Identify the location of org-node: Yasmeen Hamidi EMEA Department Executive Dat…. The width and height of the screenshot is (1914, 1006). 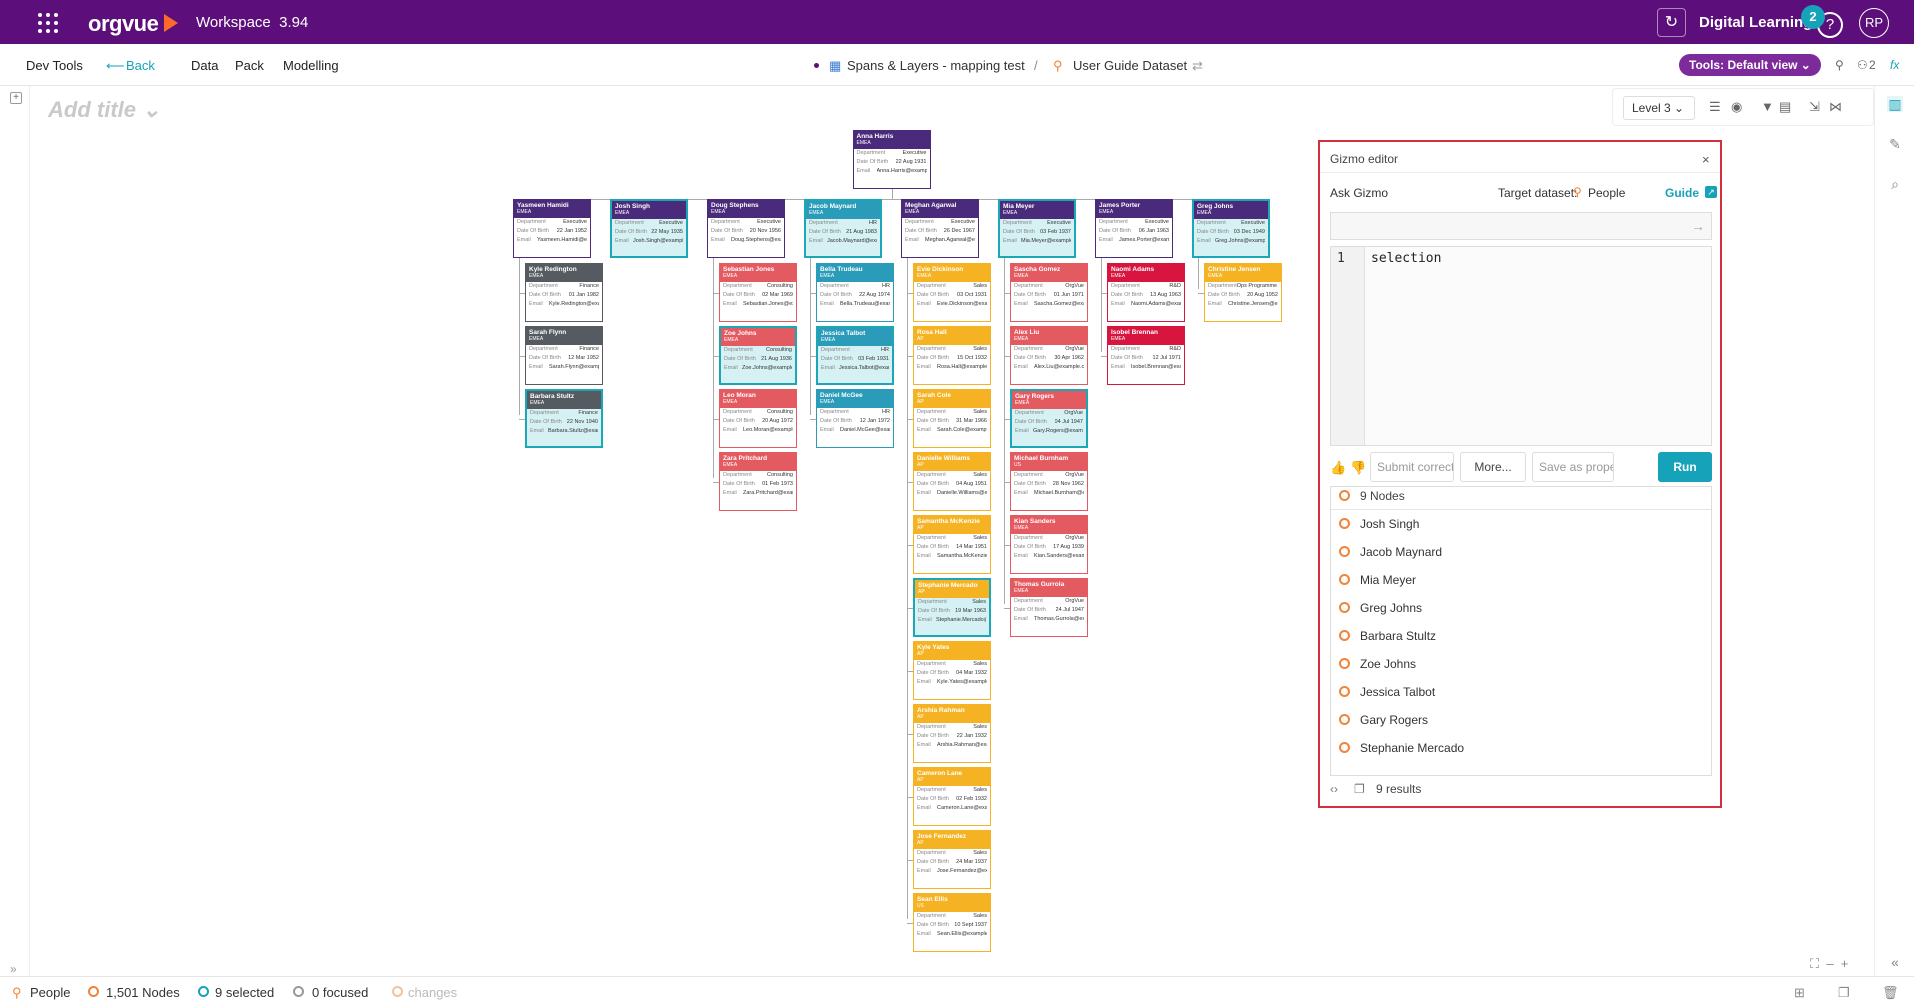
(552, 228).